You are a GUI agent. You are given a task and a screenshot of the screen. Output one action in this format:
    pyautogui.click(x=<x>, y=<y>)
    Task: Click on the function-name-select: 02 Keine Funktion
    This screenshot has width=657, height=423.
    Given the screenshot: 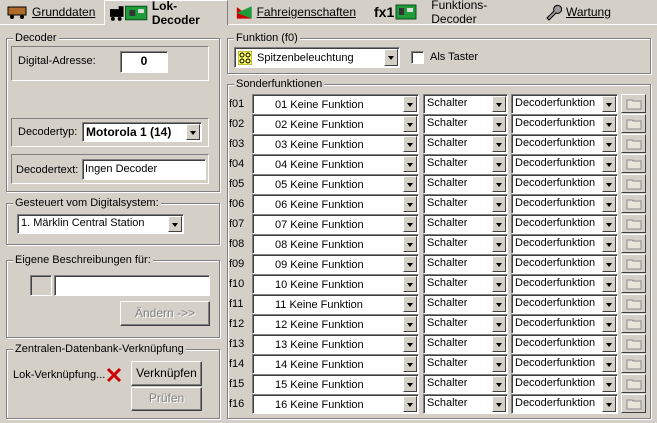 What is the action you would take?
    pyautogui.click(x=335, y=124)
    